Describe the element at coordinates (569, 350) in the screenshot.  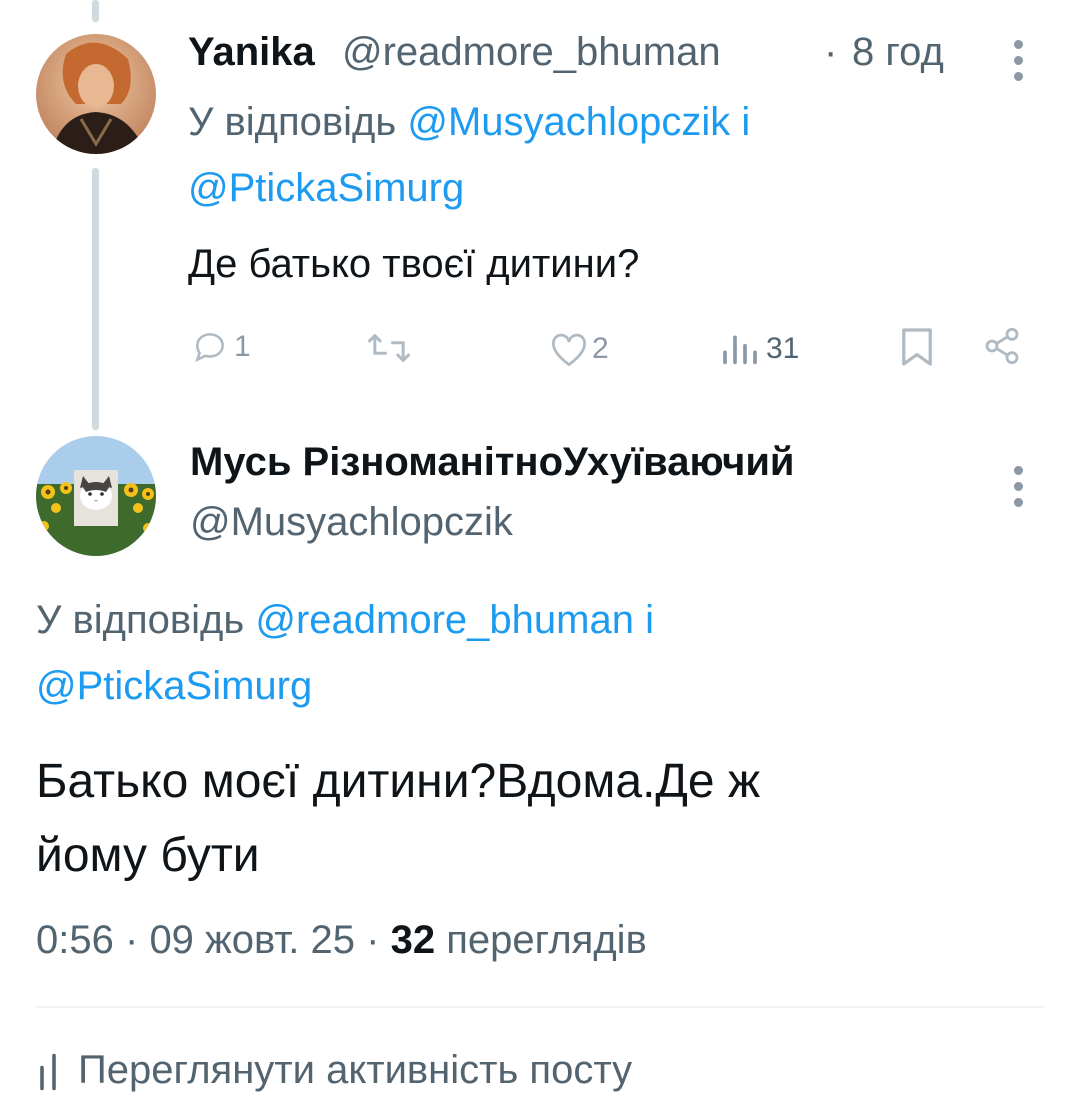
I see `like-icon` at that location.